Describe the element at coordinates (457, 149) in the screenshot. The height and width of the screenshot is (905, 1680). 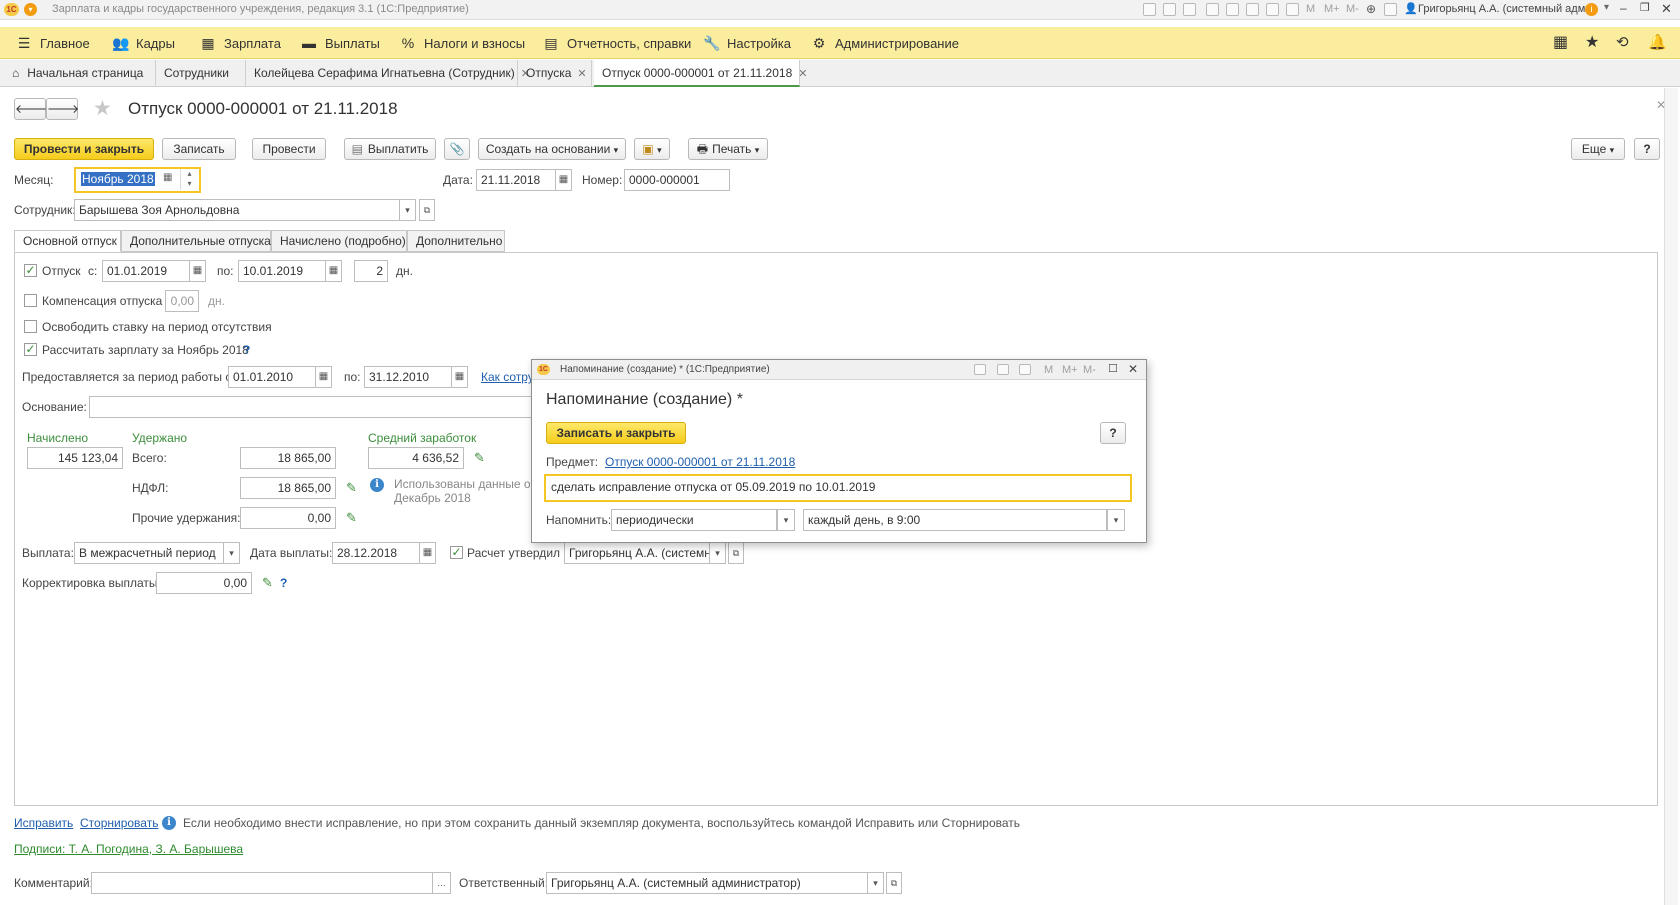
I see `attach-button: 📎` at that location.